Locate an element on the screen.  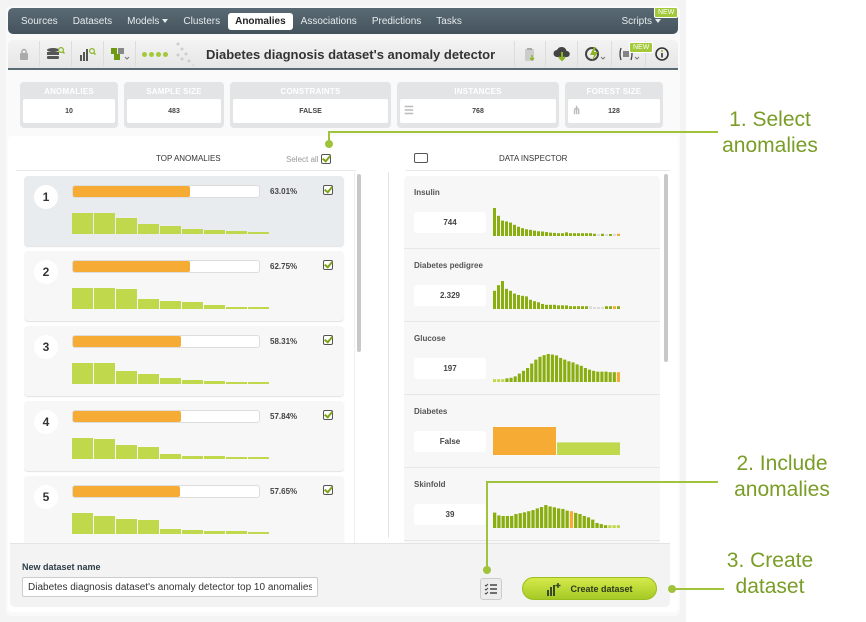
select-all-checkbox is located at coordinates (326, 159).